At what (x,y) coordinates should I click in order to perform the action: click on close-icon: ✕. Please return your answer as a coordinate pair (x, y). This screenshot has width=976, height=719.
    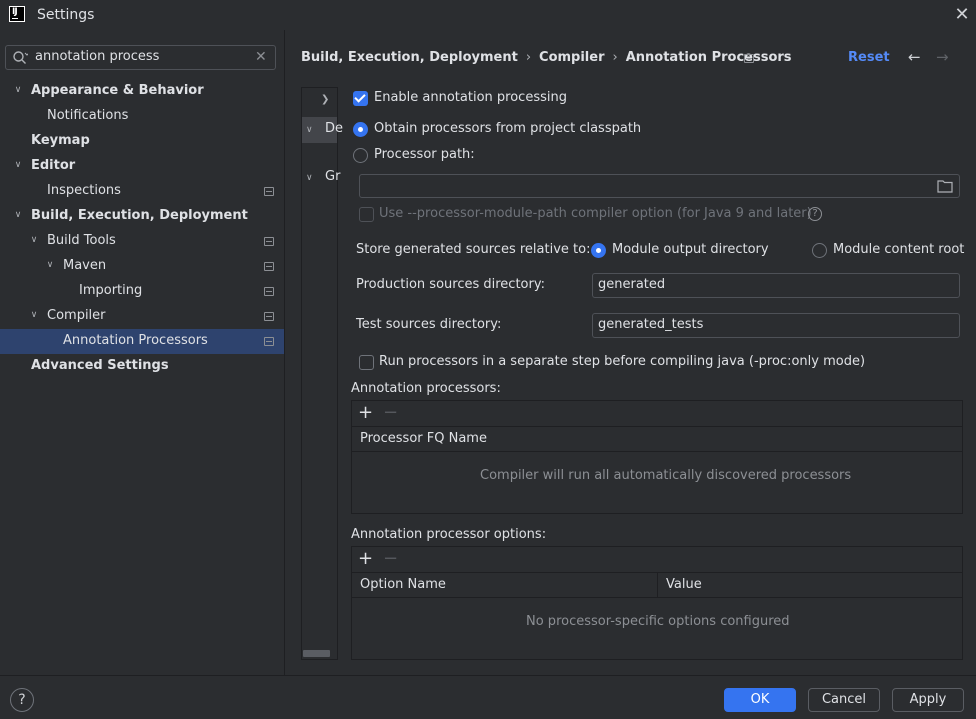
    Looking at the image, I should click on (962, 15).